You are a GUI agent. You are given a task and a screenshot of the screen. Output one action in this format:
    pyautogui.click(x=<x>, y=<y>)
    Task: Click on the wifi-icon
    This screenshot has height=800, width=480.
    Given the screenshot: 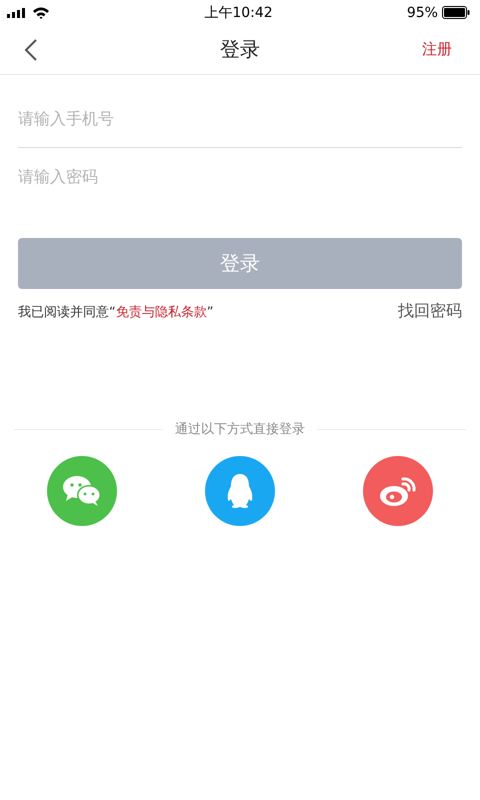 What is the action you would take?
    pyautogui.click(x=41, y=12)
    